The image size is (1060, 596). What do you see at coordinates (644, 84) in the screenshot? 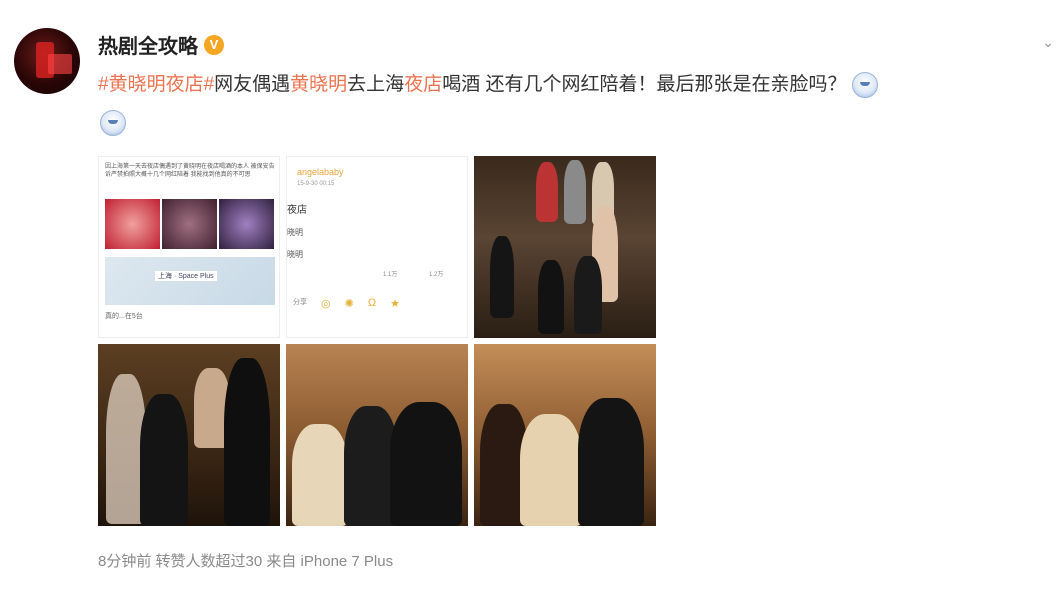
I see `content-text: 喝酒 还有几个网红陪着！最后那张是在亲脸吗？` at bounding box center [644, 84].